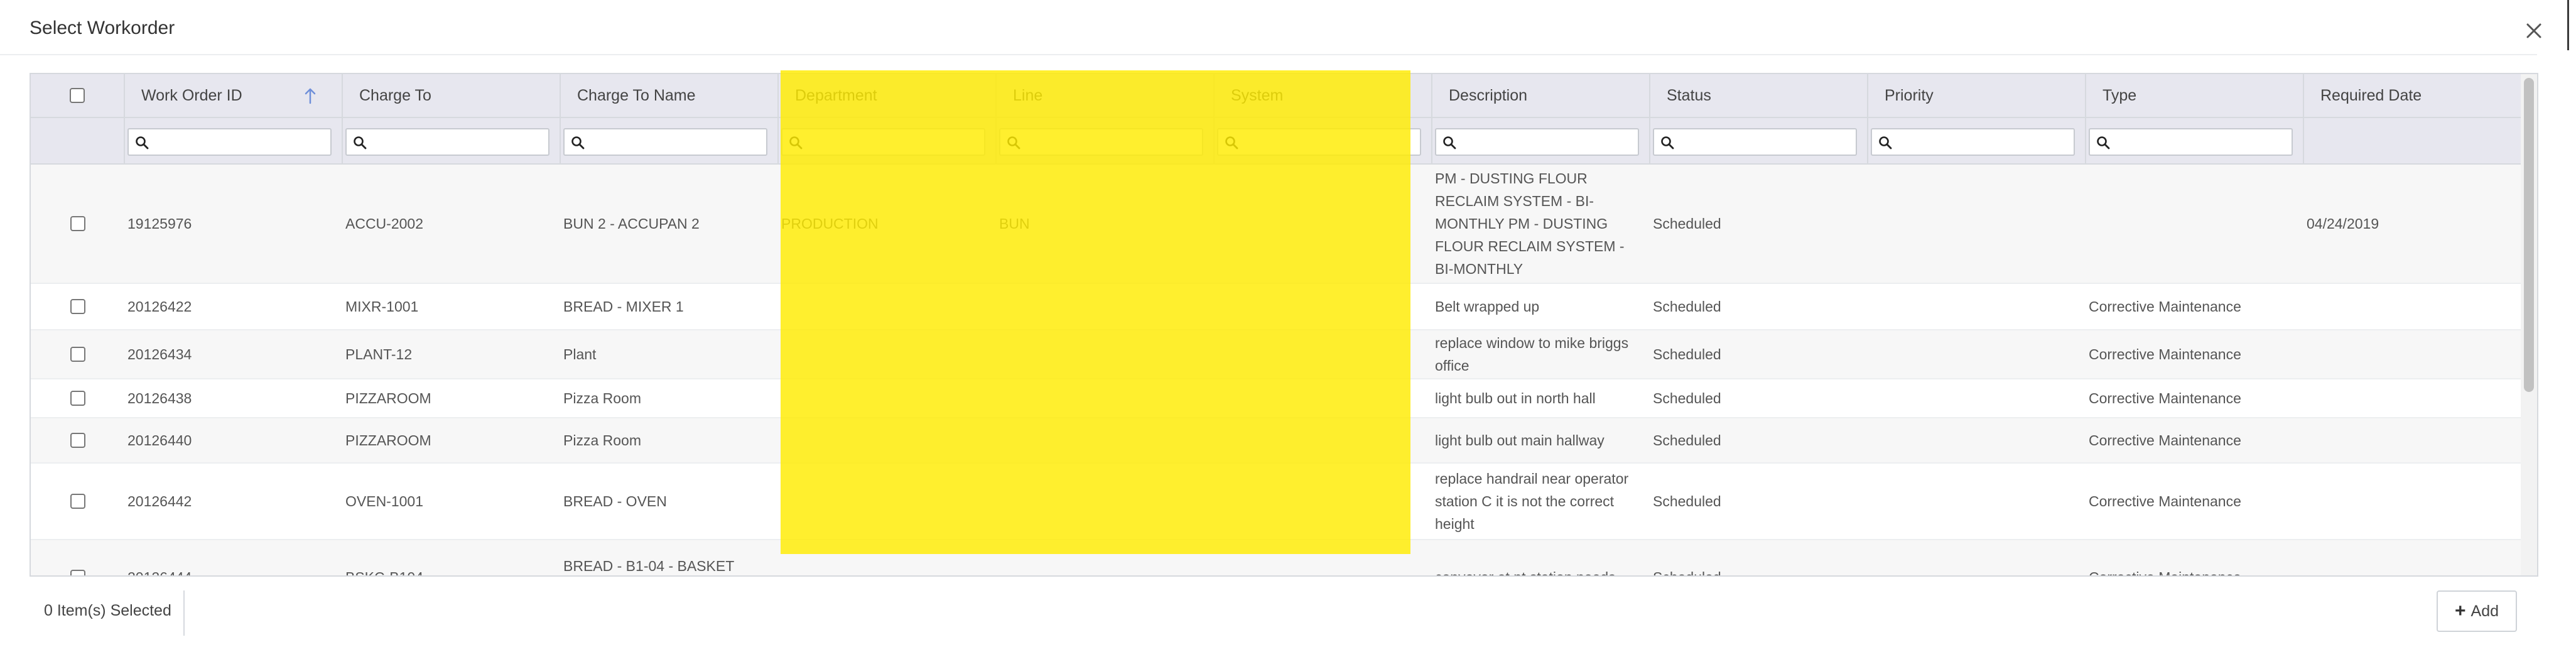 This screenshot has width=2576, height=647. What do you see at coordinates (310, 96) in the screenshot?
I see `sort-ascending-icon` at bounding box center [310, 96].